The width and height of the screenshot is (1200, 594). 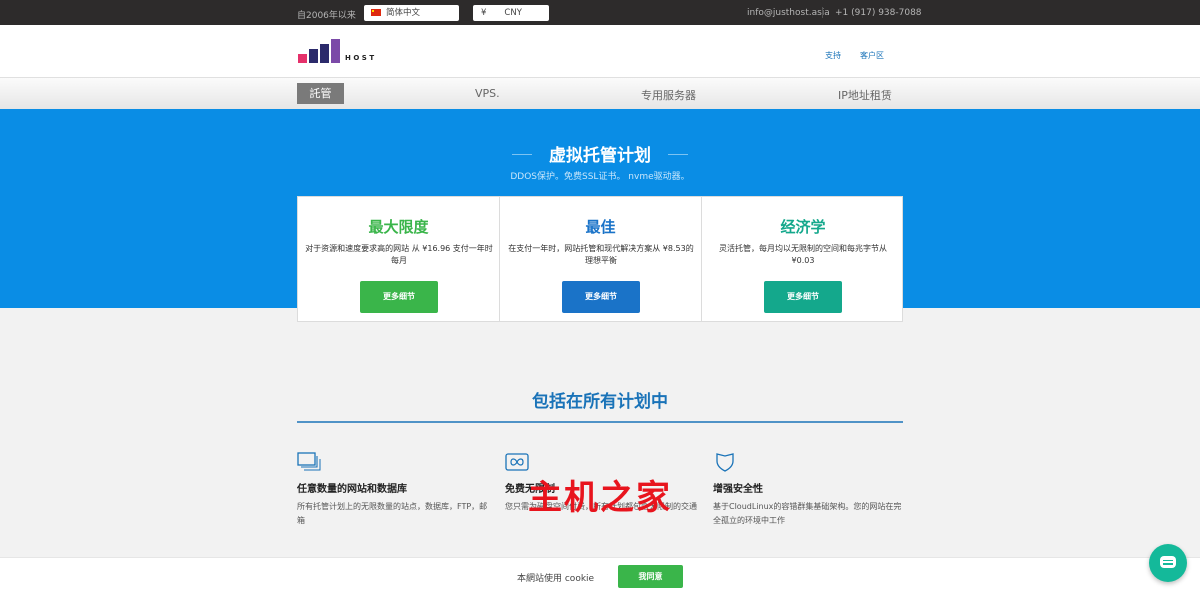 What do you see at coordinates (600, 498) in the screenshot?
I see `watermark-text: 主机之家` at bounding box center [600, 498].